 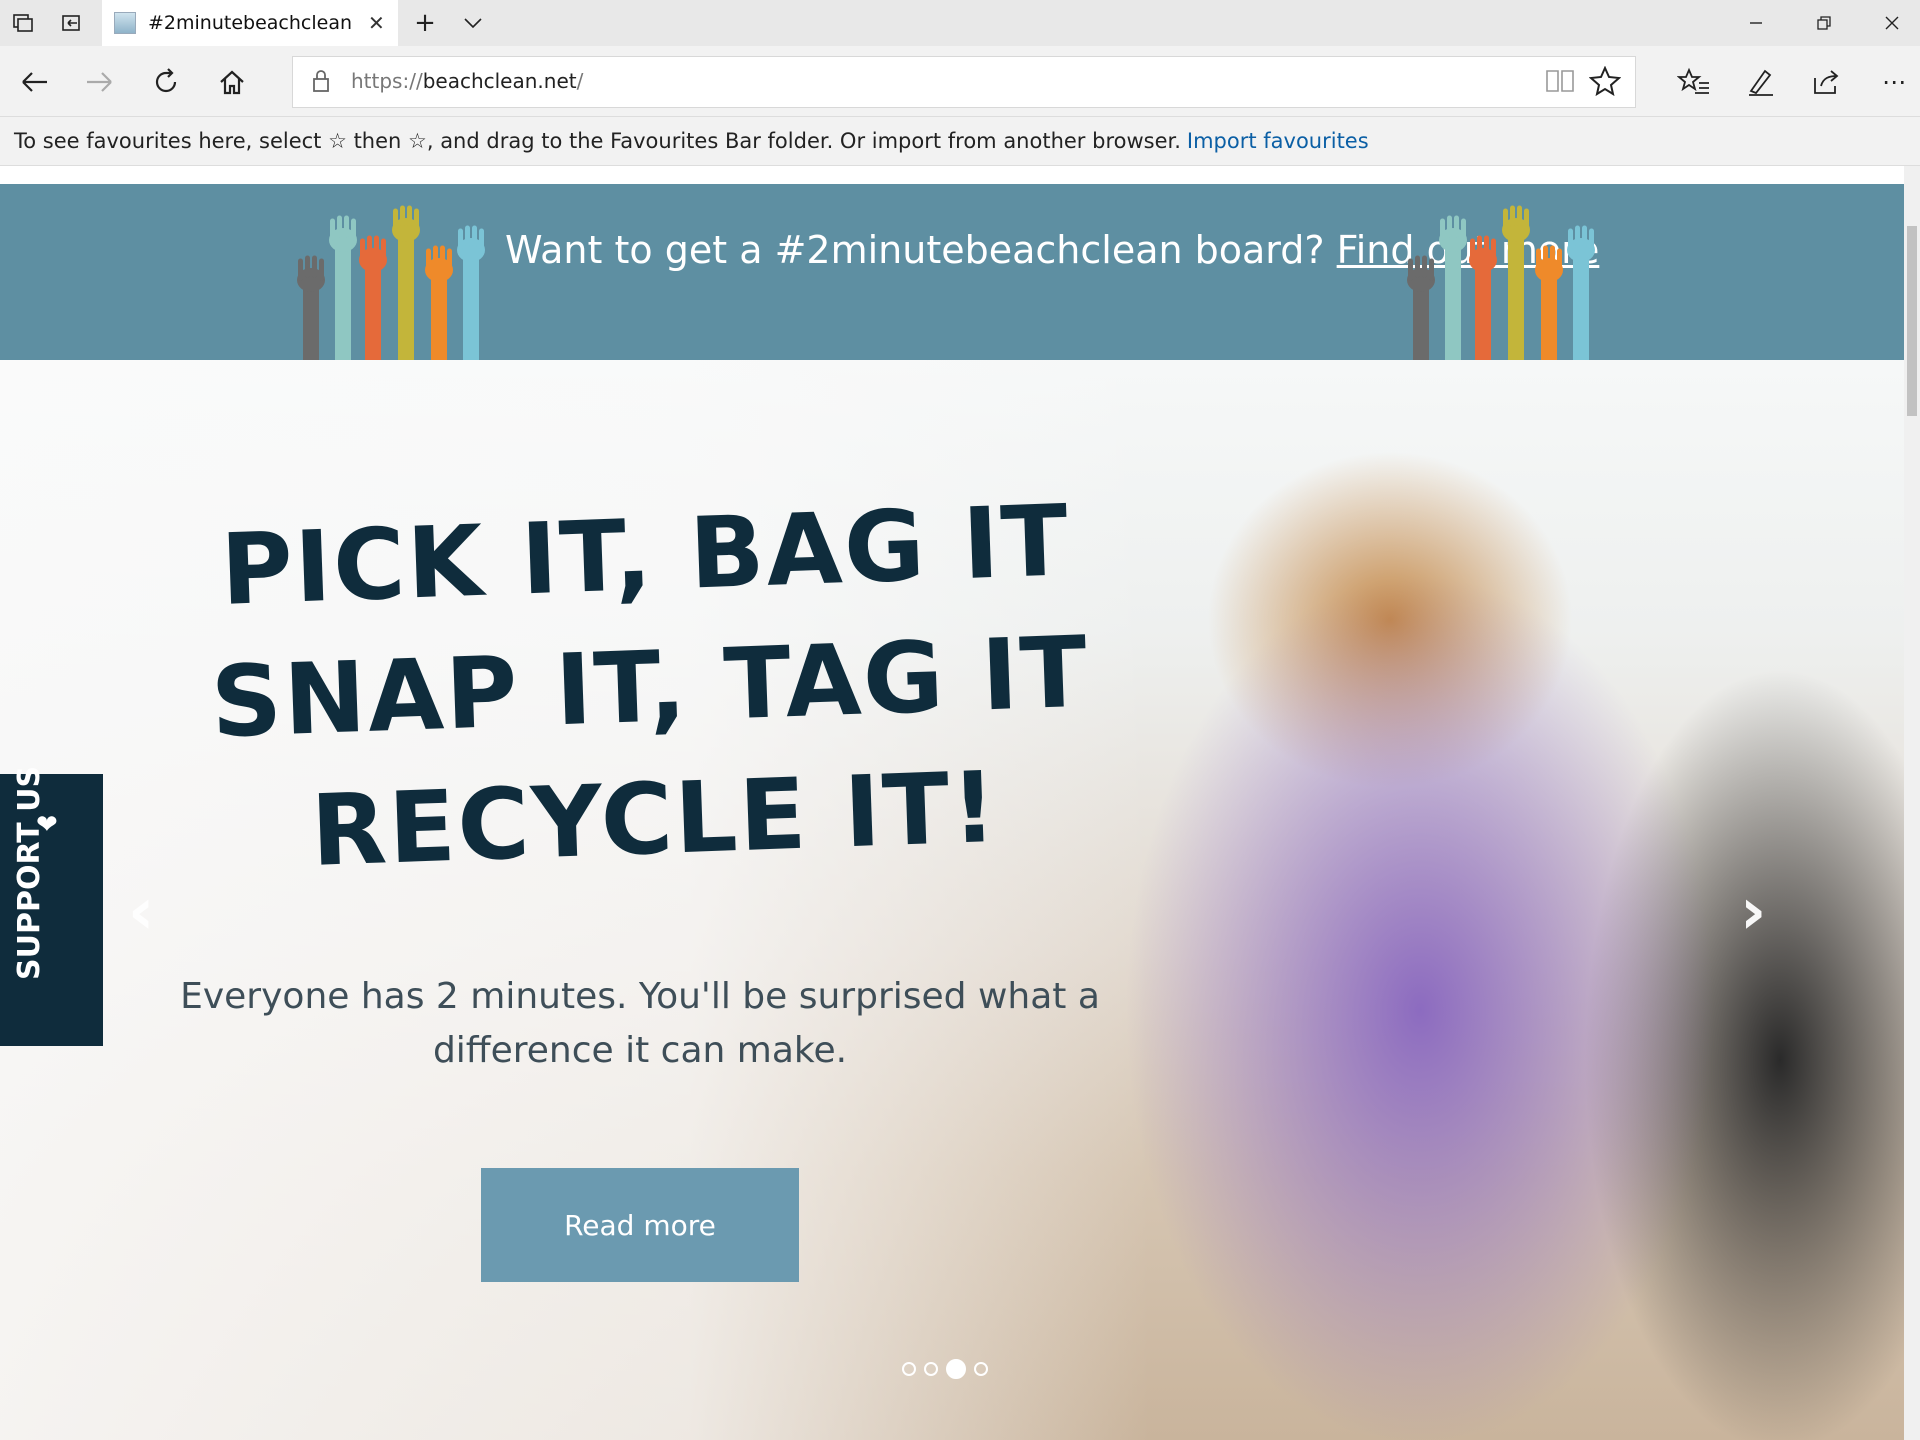 What do you see at coordinates (1912, 803) in the screenshot?
I see `vertical-scrollbar` at bounding box center [1912, 803].